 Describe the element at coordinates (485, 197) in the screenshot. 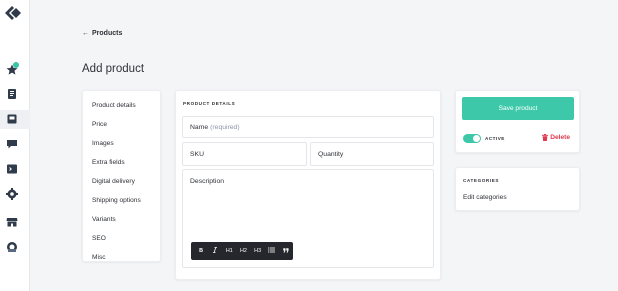

I see `edit-categories-link: Edit categories` at that location.